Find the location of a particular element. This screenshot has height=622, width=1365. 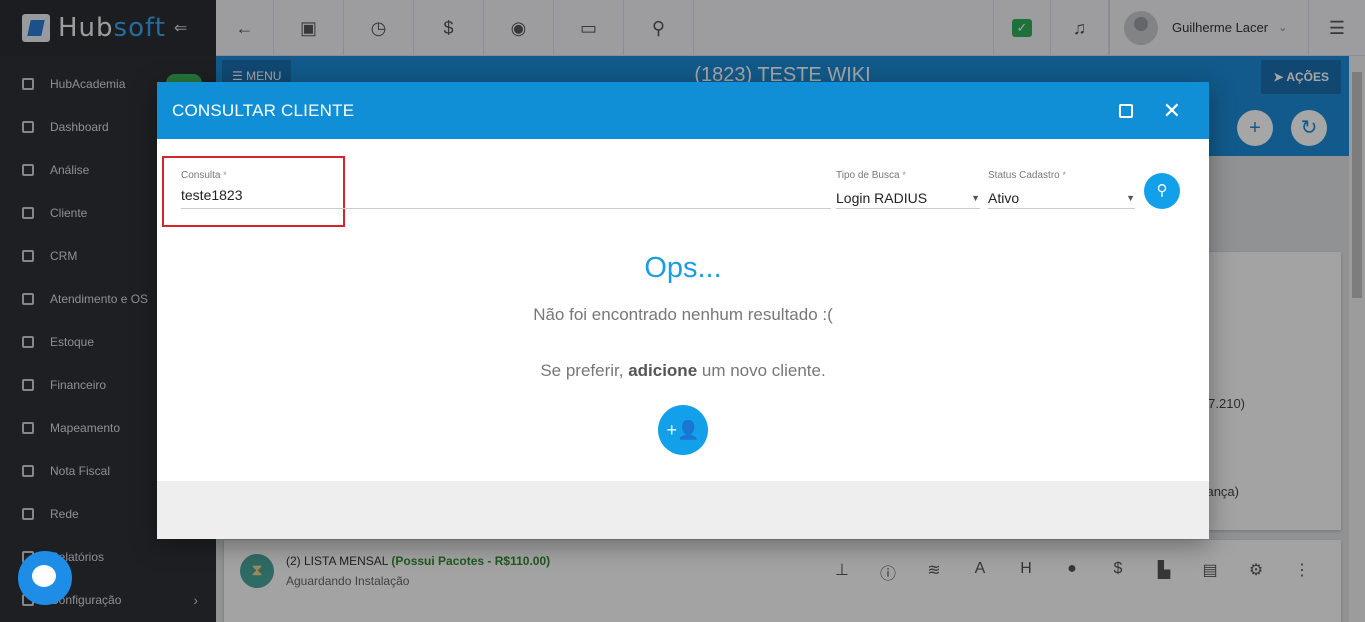

add-client-hint: Se preferir, adicione um novo cliente. is located at coordinates (683, 370).